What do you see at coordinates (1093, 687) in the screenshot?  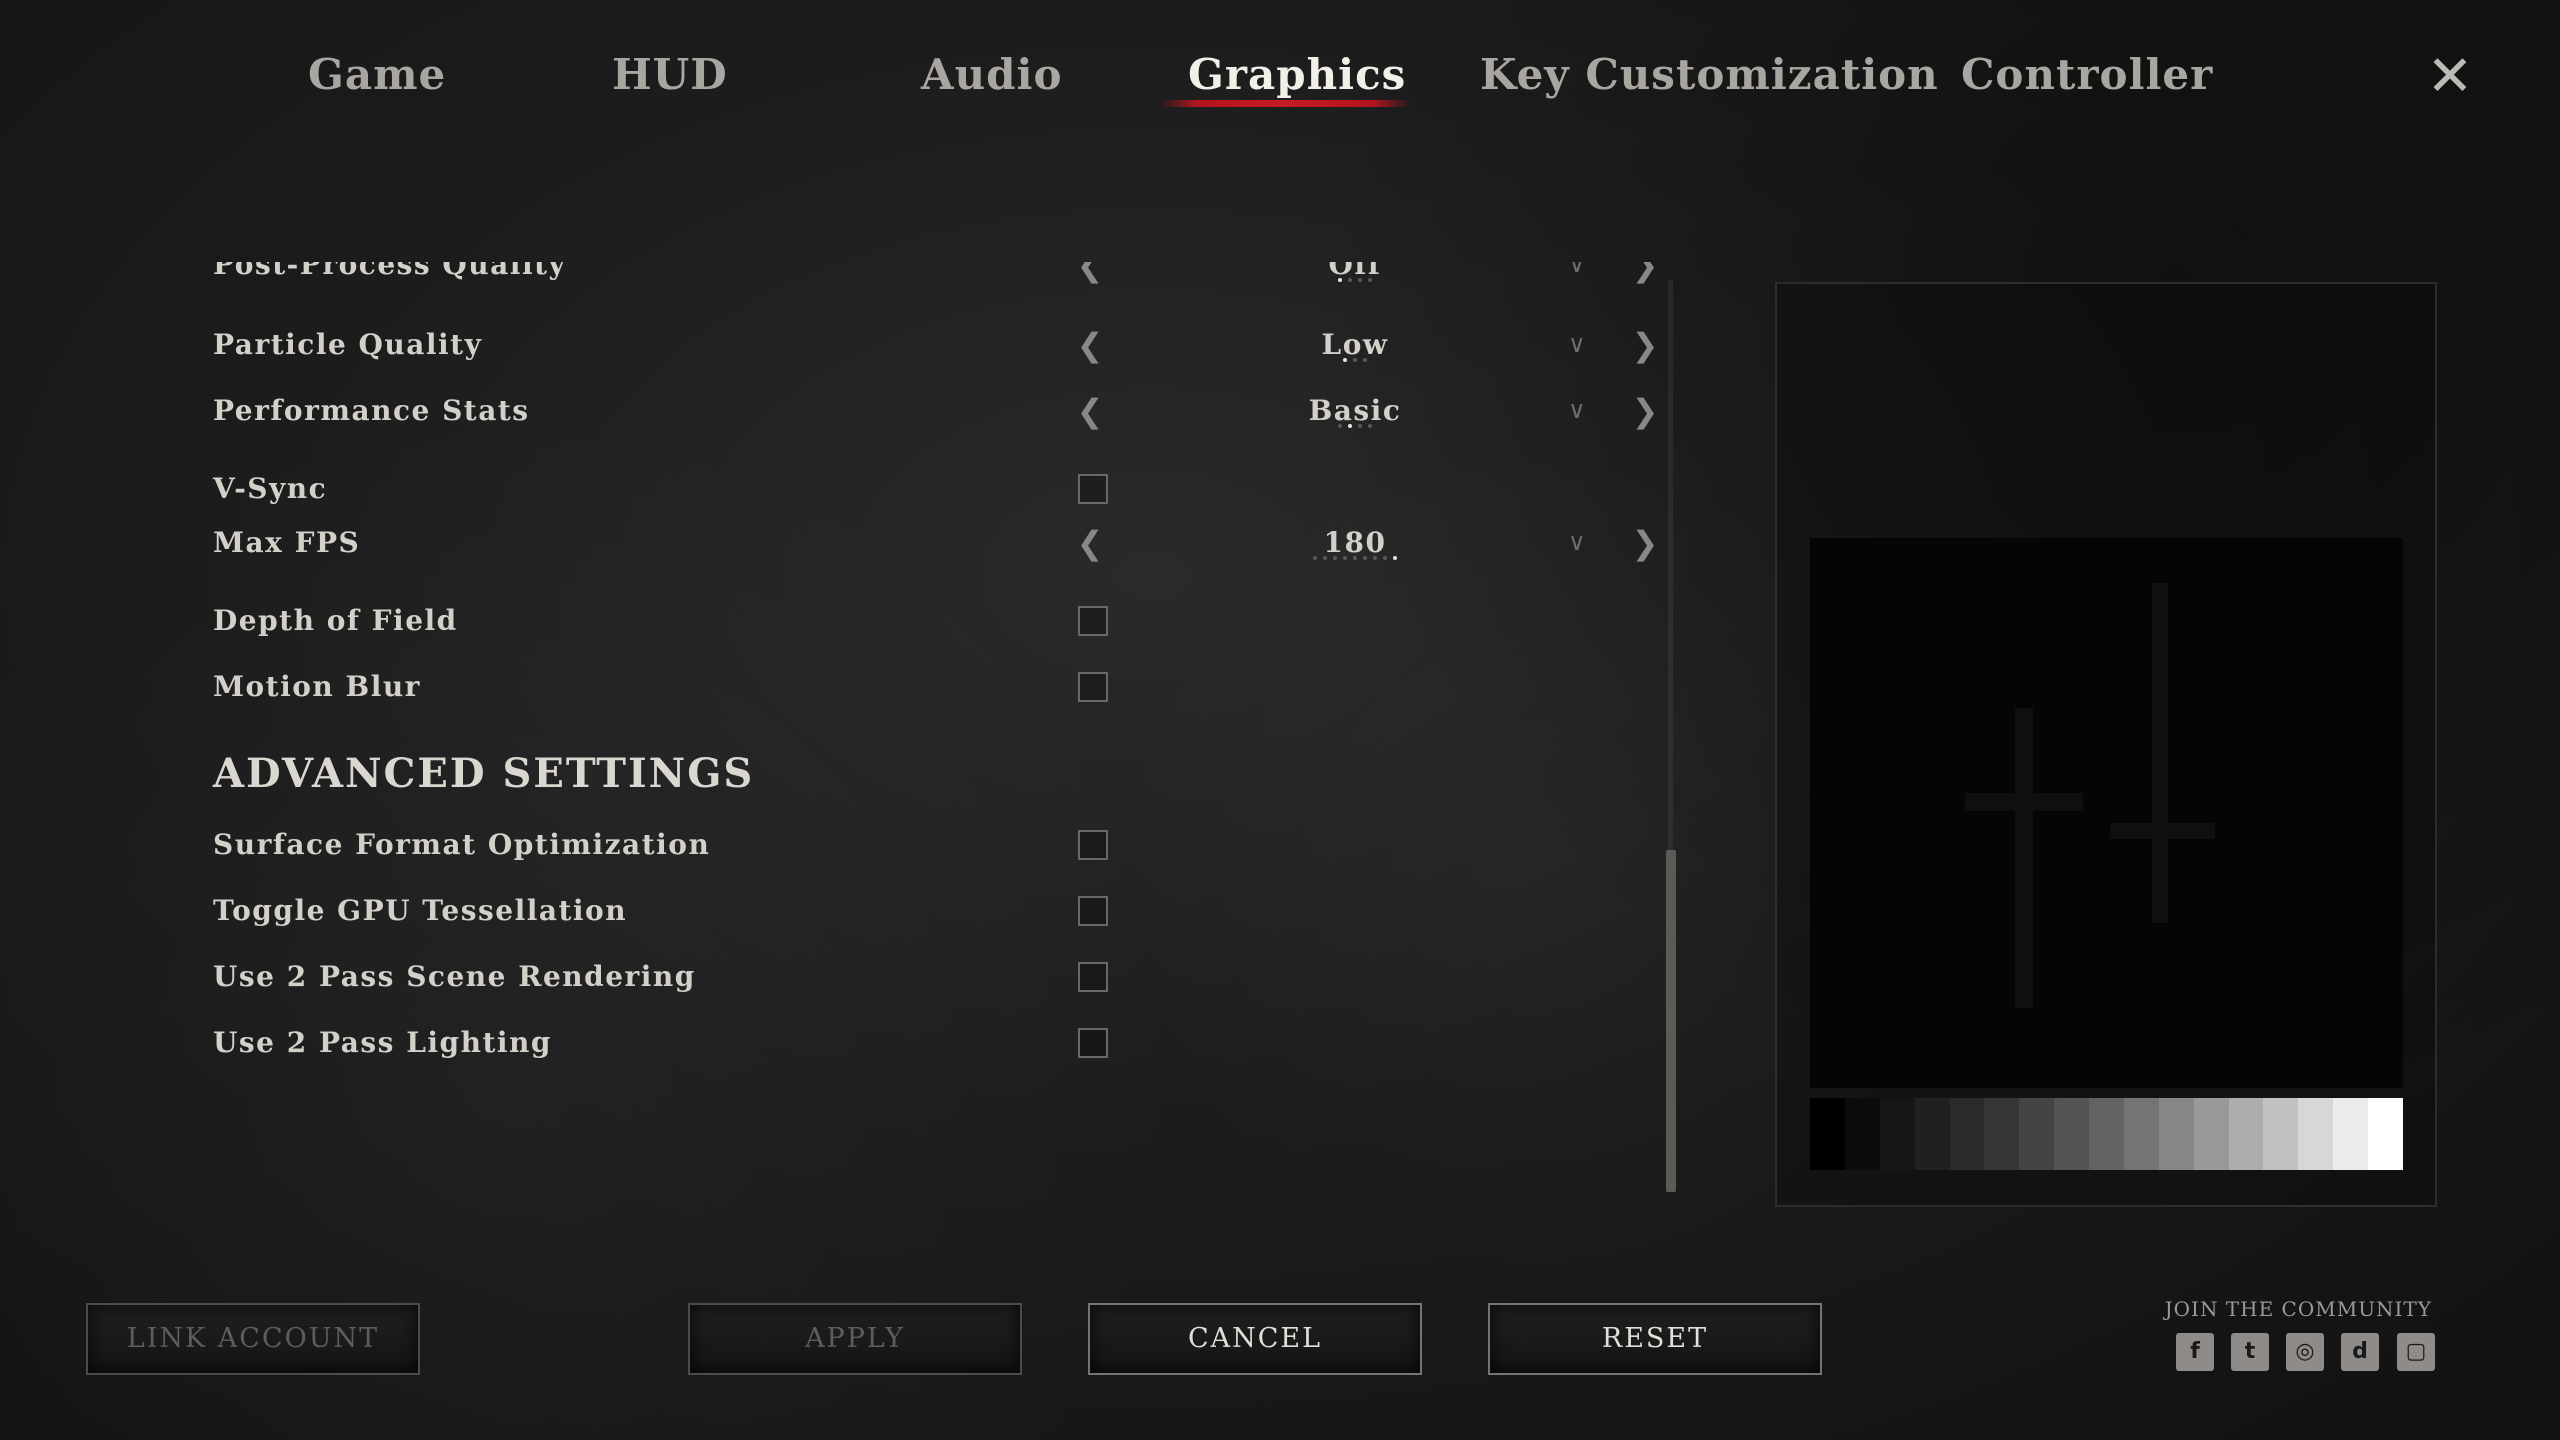 I see `motion-blur-checkbox` at bounding box center [1093, 687].